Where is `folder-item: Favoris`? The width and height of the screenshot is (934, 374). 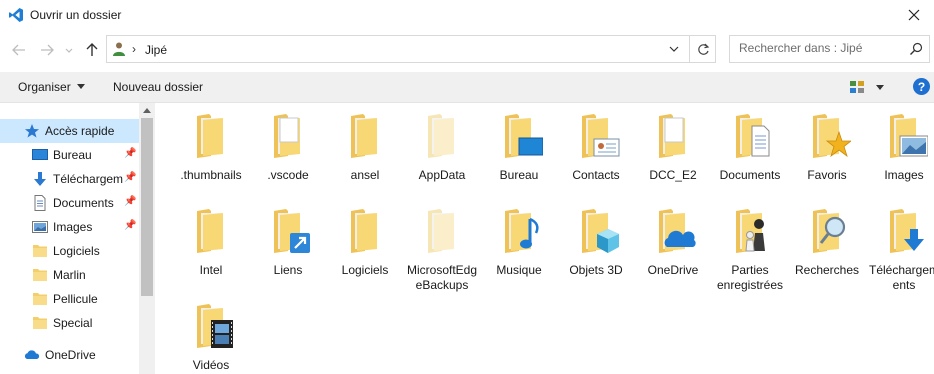 folder-item: Favoris is located at coordinates (827, 147).